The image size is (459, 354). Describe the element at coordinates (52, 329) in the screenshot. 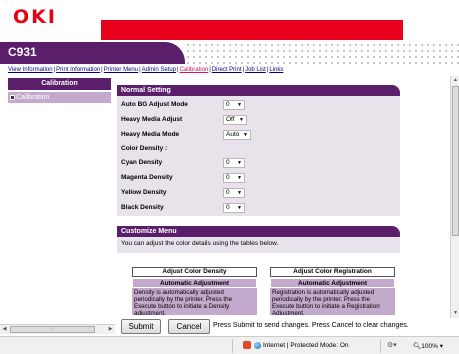

I see `scrollbar-thumb: ⋮` at that location.